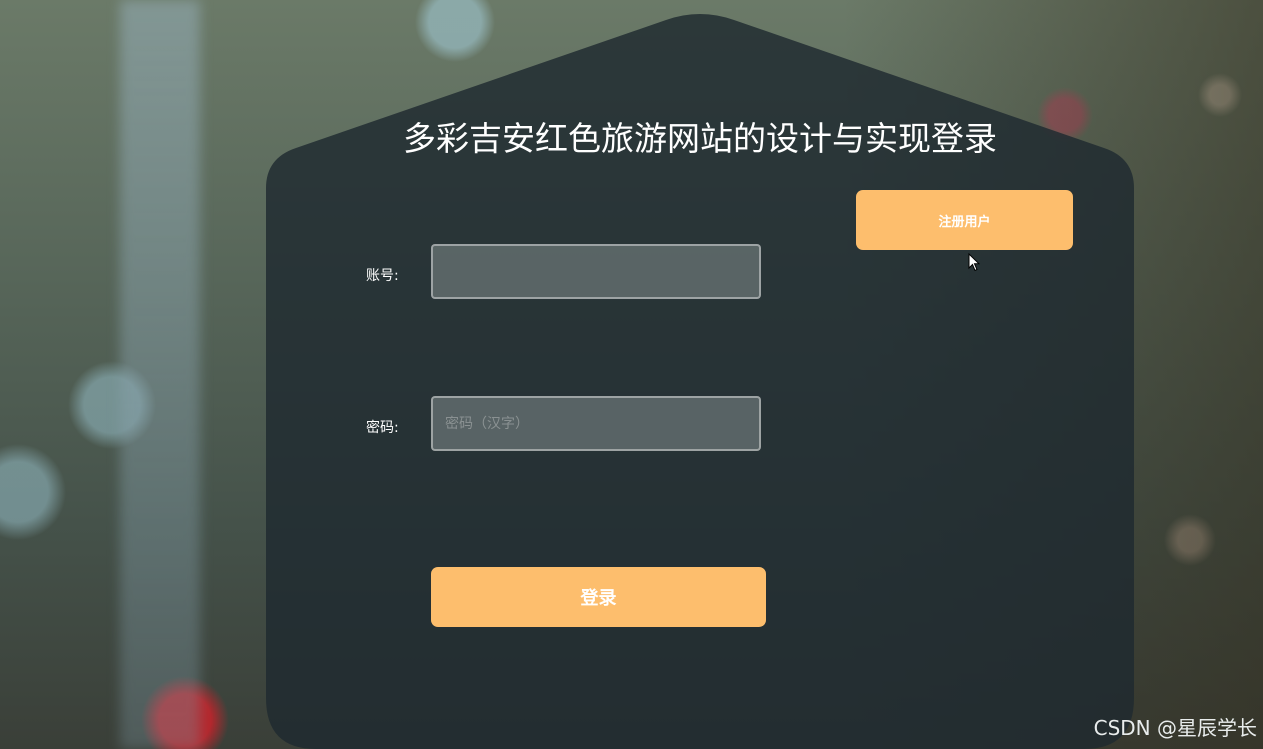 The width and height of the screenshot is (1263, 749). What do you see at coordinates (382, 276) in the screenshot?
I see `account-label: 账号:` at bounding box center [382, 276].